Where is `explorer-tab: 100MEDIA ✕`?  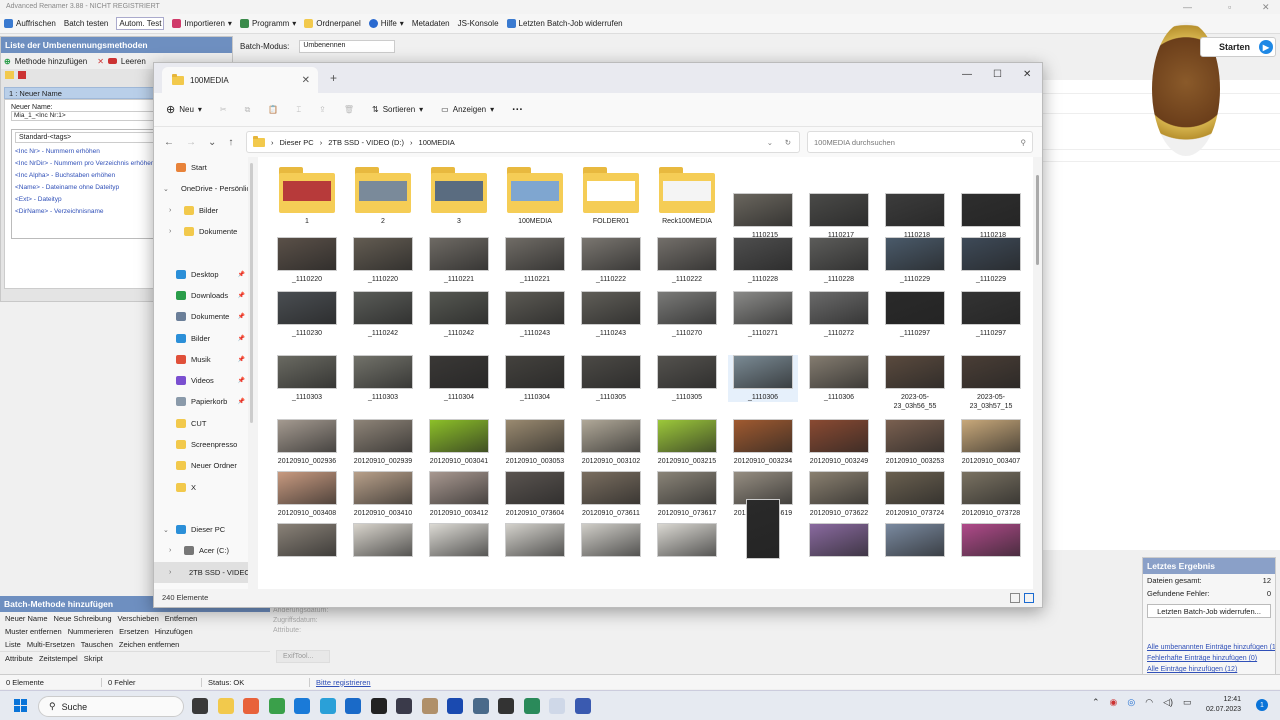 explorer-tab: 100MEDIA ✕ is located at coordinates (240, 80).